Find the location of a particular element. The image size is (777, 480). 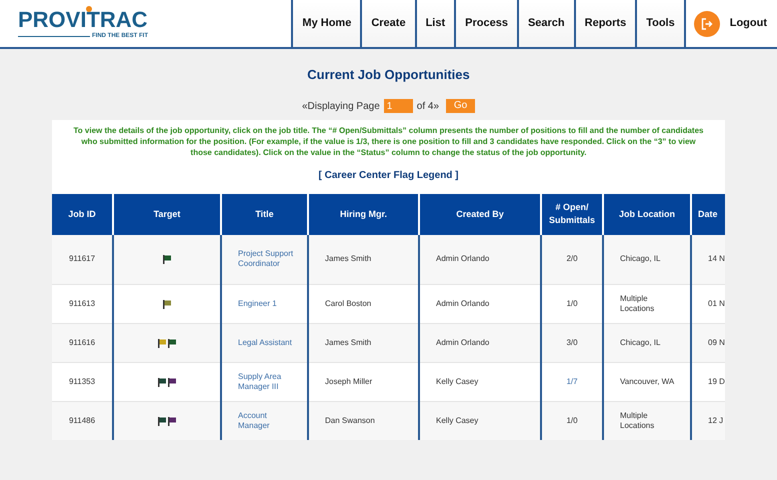

column-header: Target is located at coordinates (167, 214).